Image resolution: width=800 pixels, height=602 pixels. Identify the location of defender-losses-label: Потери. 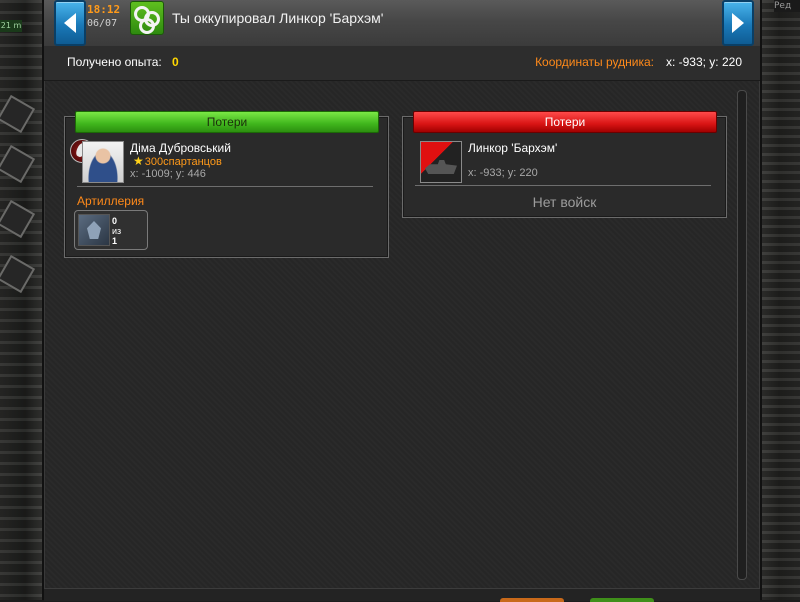
(565, 122).